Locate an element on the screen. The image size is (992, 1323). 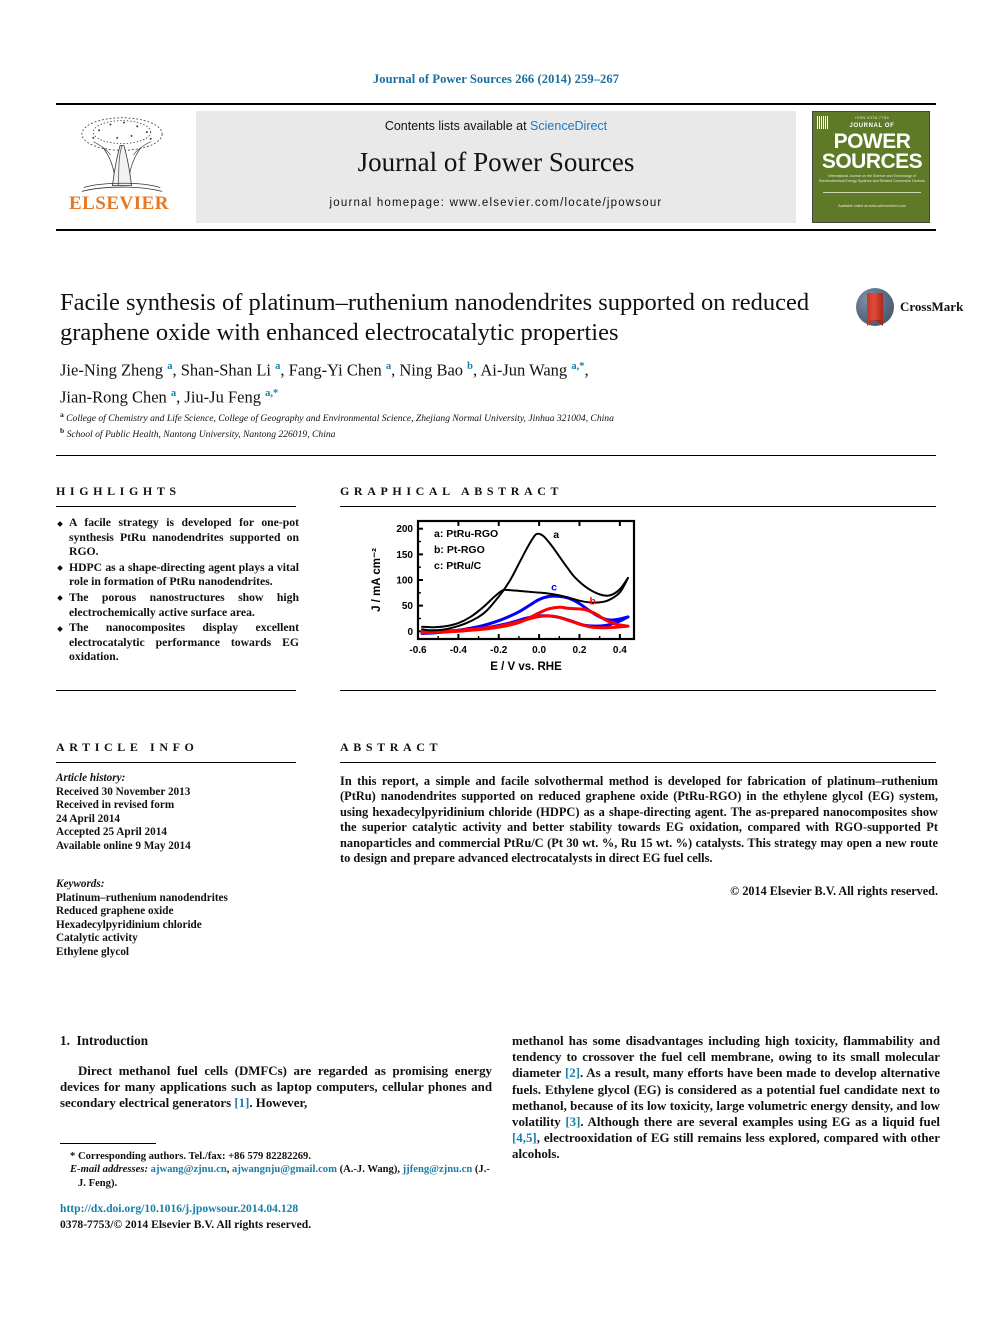
article-info-rule is located at coordinates (176, 762).